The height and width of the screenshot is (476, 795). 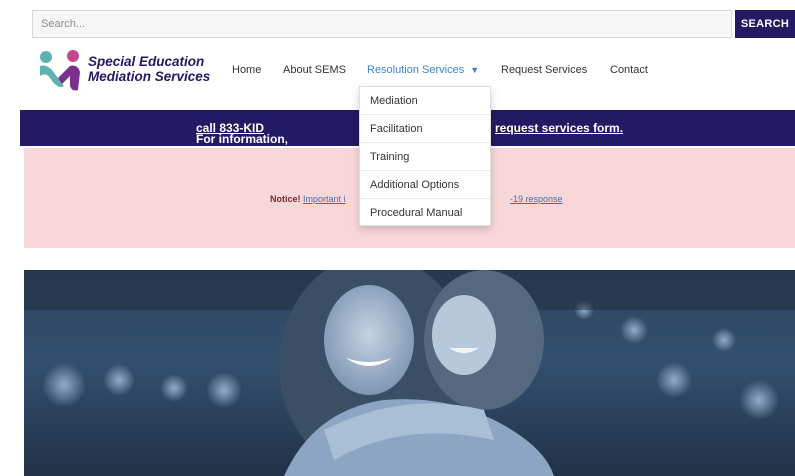 What do you see at coordinates (536, 199) in the screenshot?
I see `covid-response-link: -19 response` at bounding box center [536, 199].